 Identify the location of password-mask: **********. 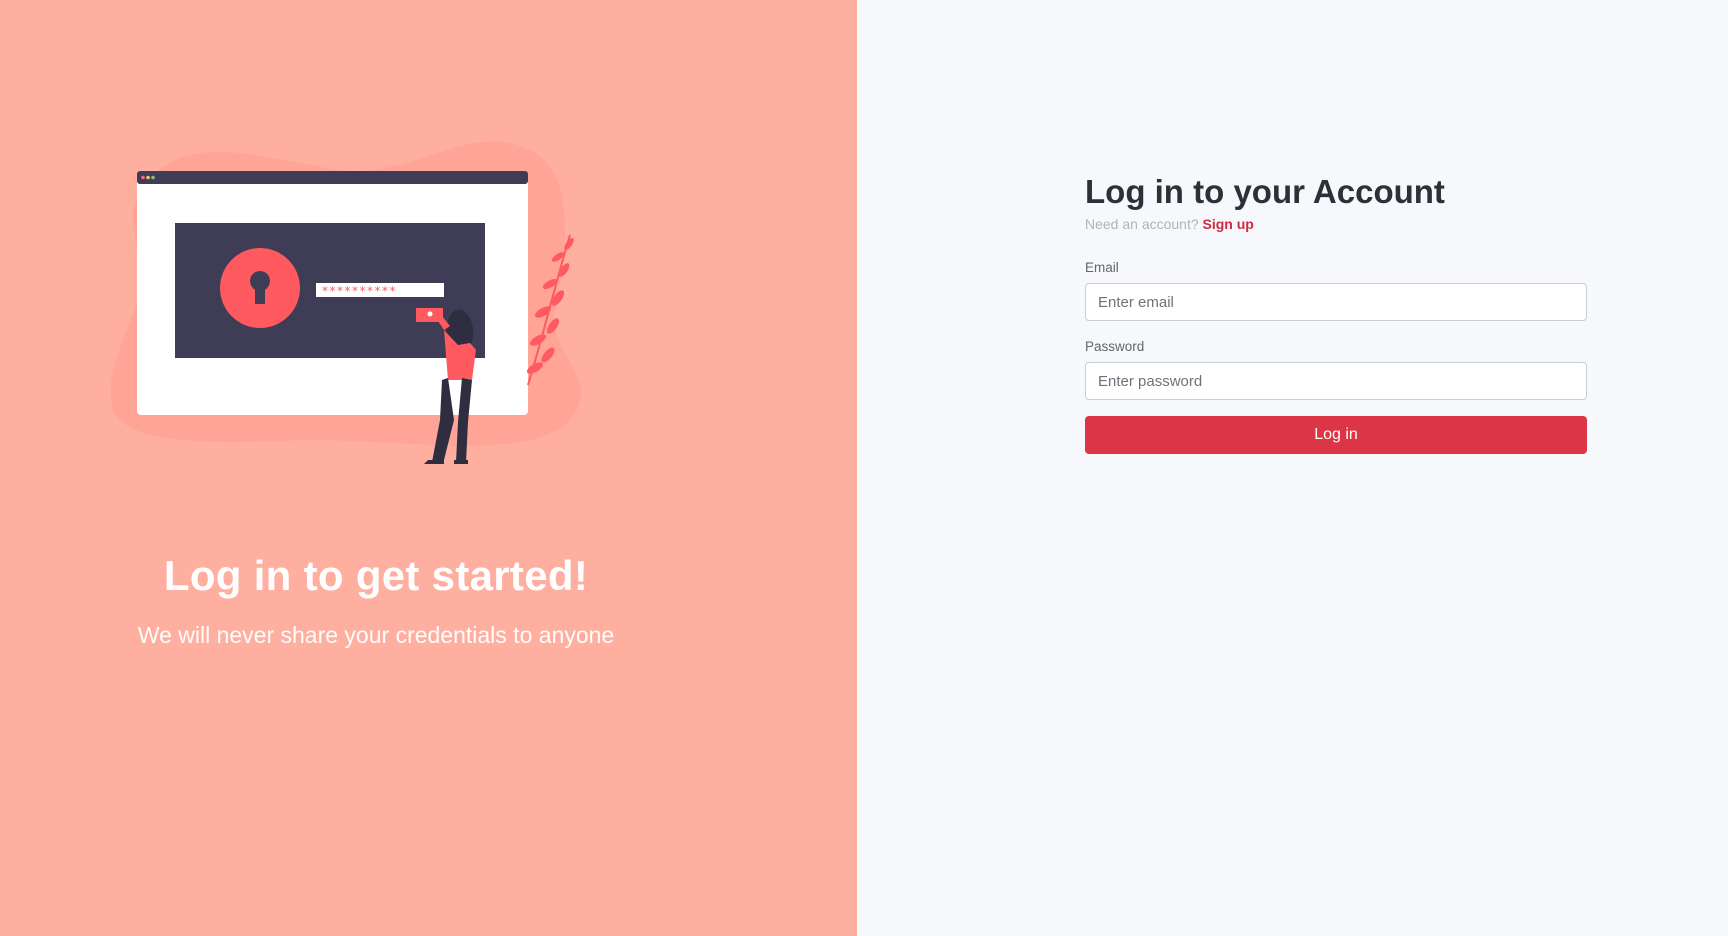
(359, 291).